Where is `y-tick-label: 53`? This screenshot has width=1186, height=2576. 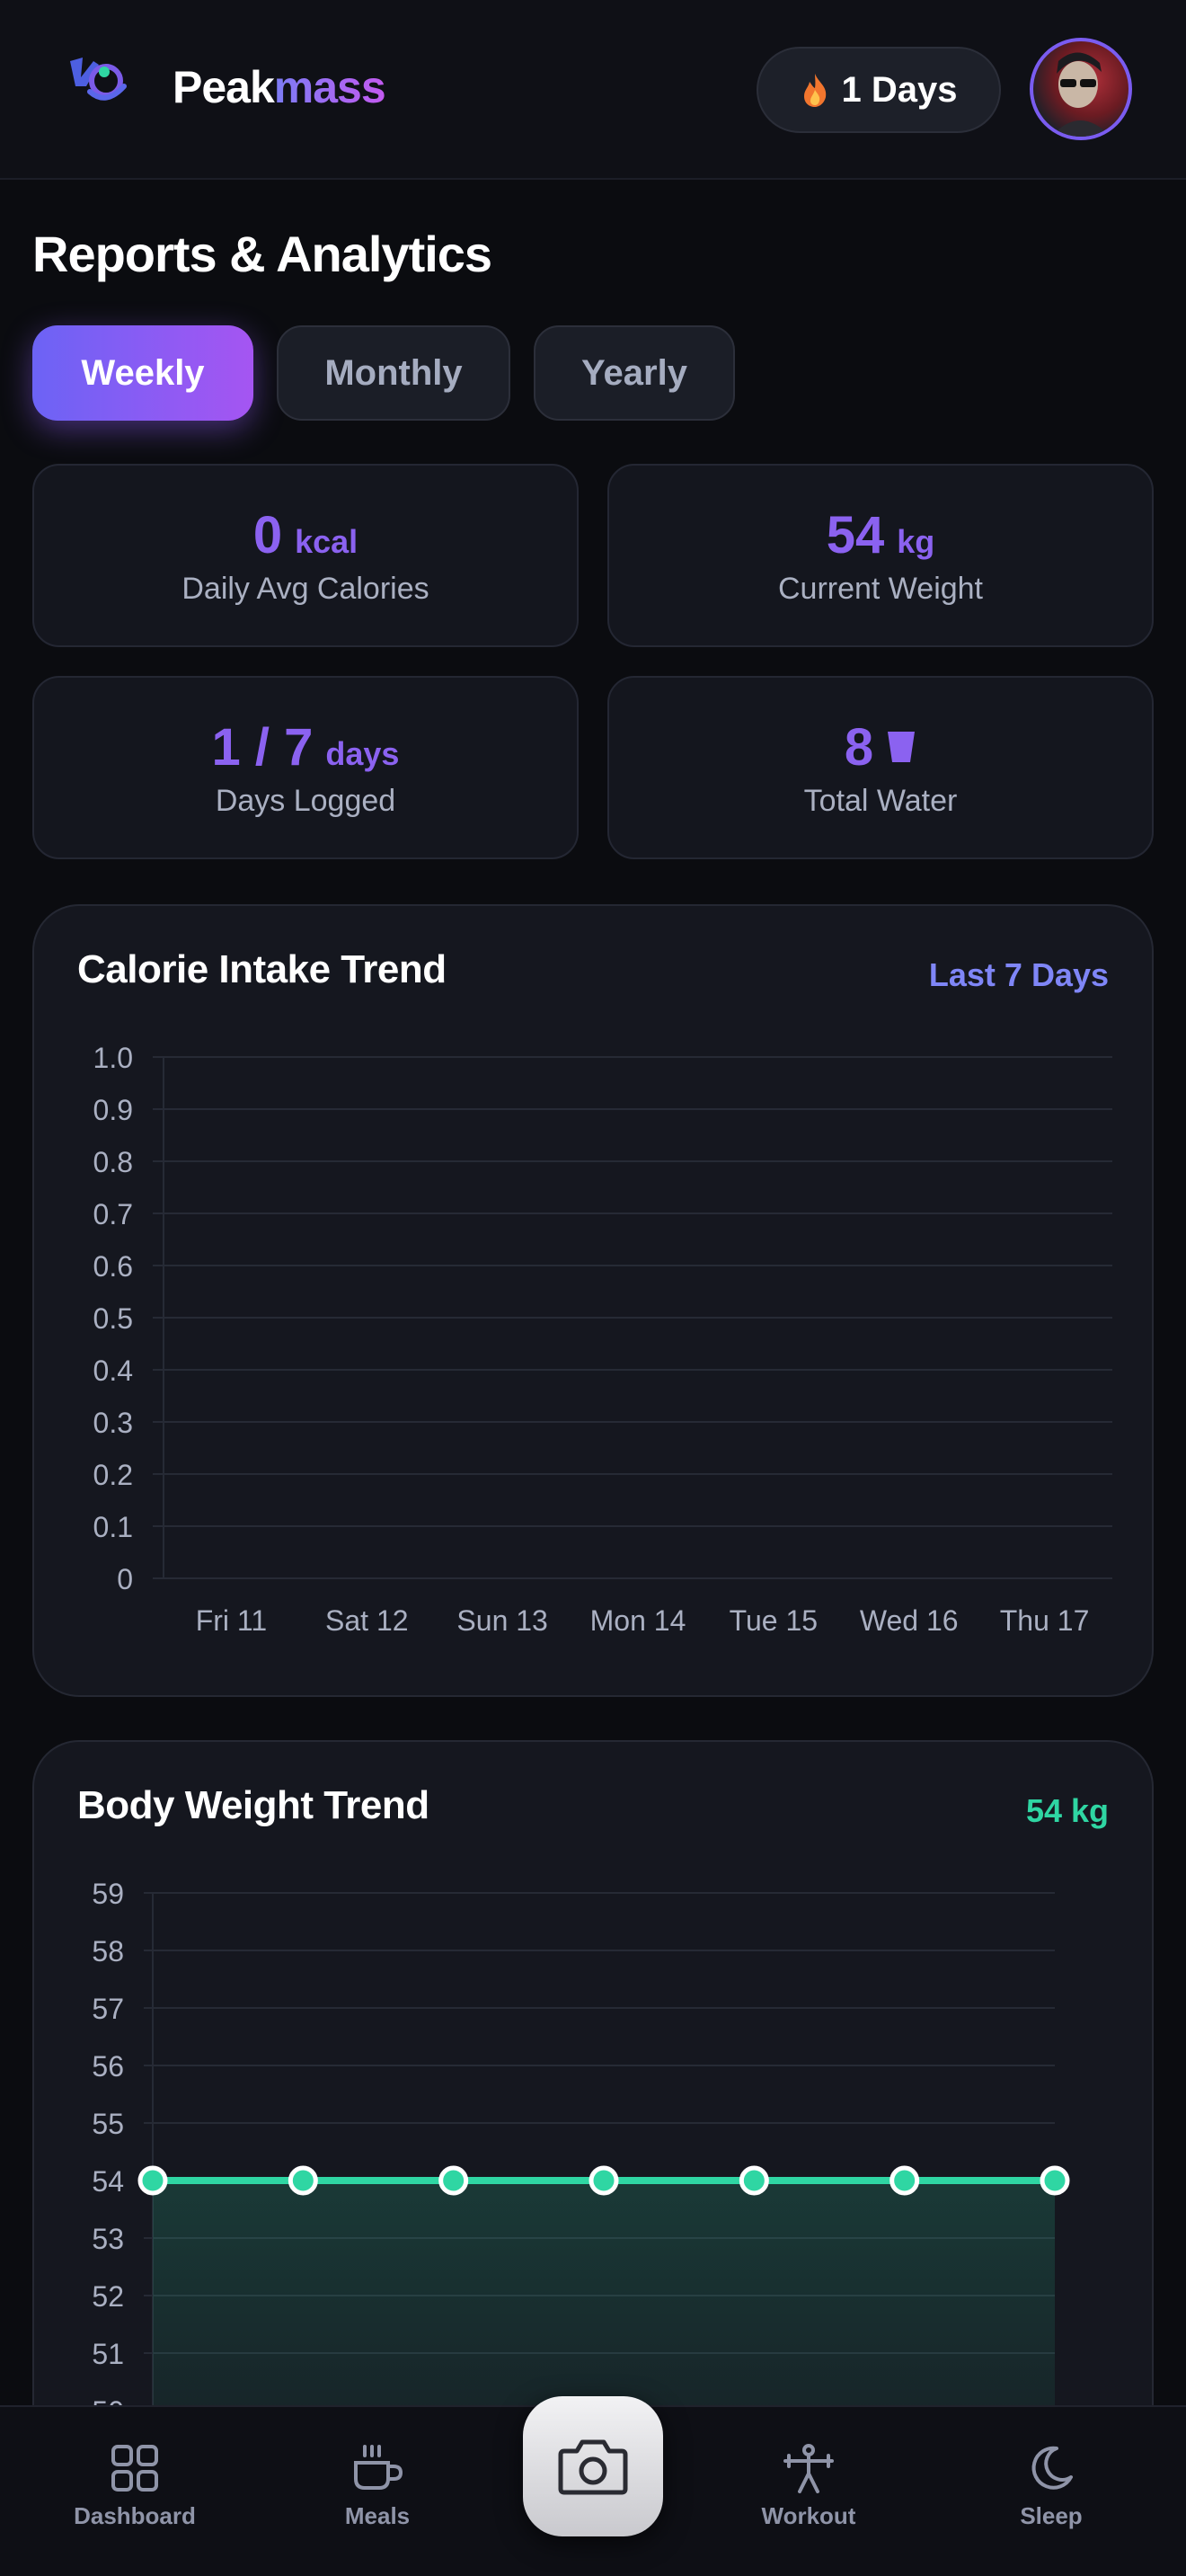
y-tick-label: 53 is located at coordinates (108, 2239).